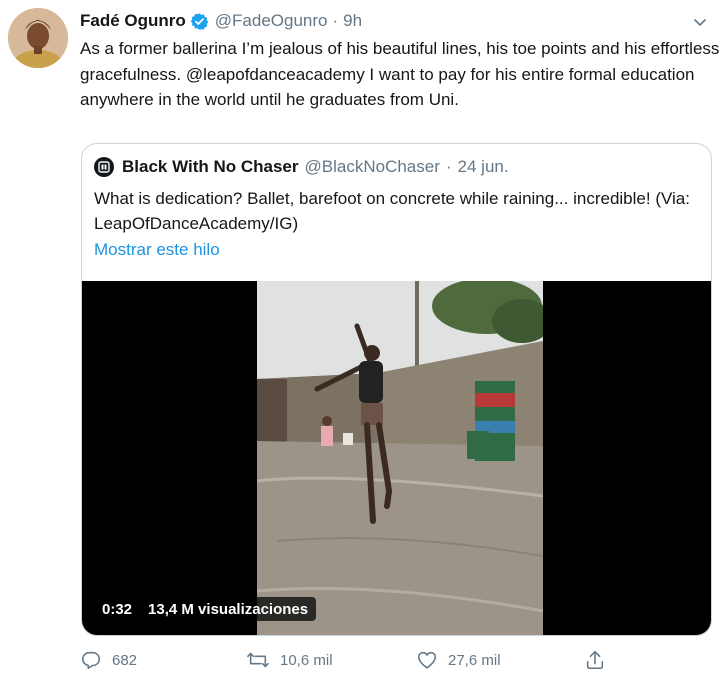  What do you see at coordinates (125, 660) in the screenshot?
I see `reply-count: 682` at bounding box center [125, 660].